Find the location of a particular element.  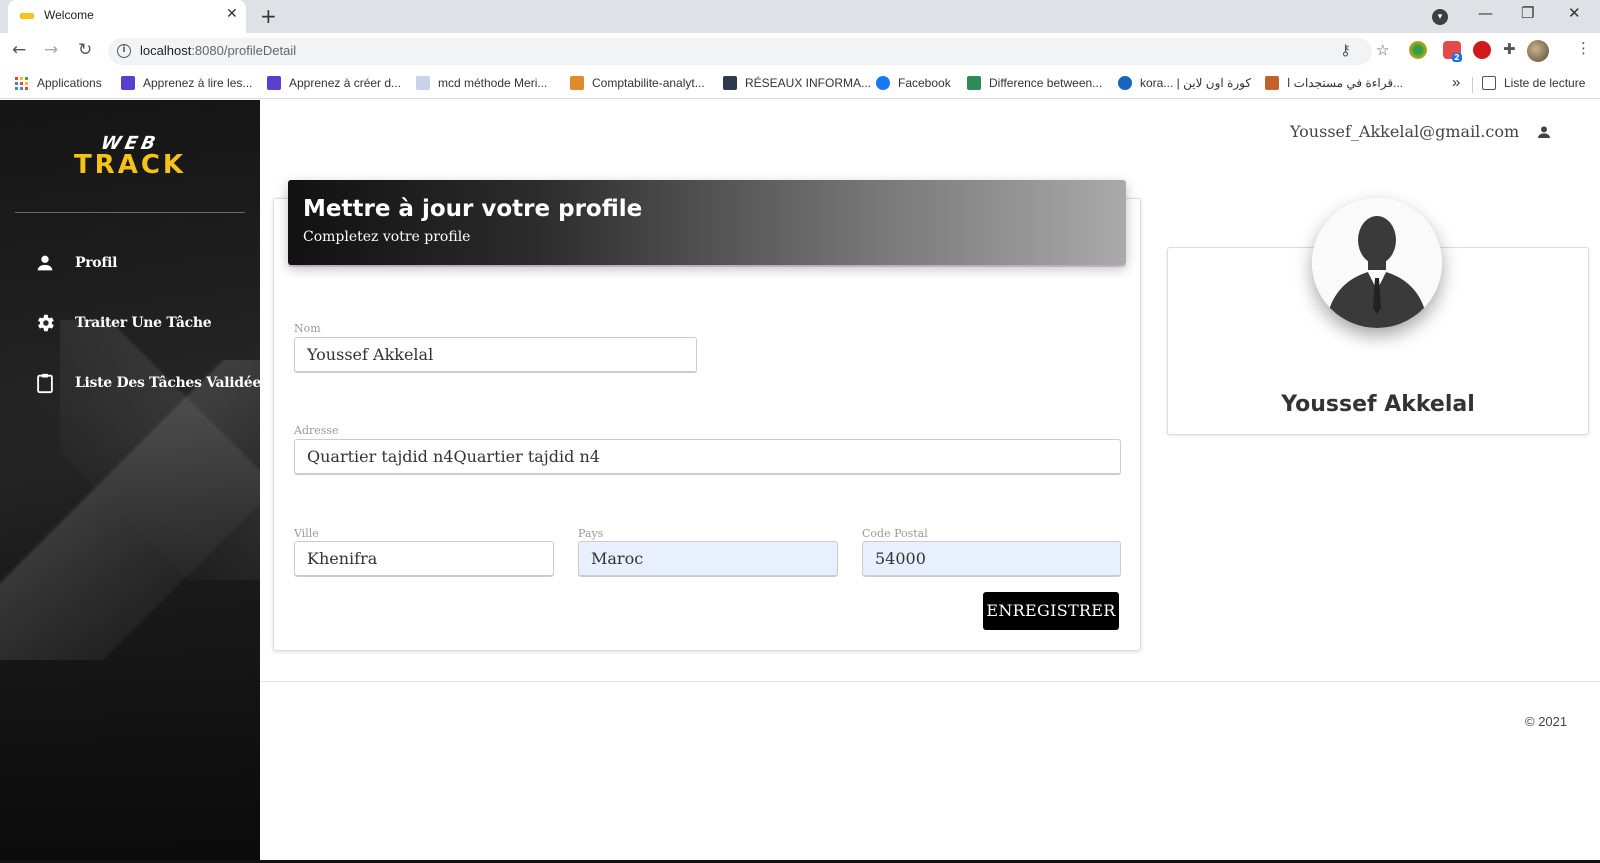

sidebar-background-image is located at coordinates (160, 450).